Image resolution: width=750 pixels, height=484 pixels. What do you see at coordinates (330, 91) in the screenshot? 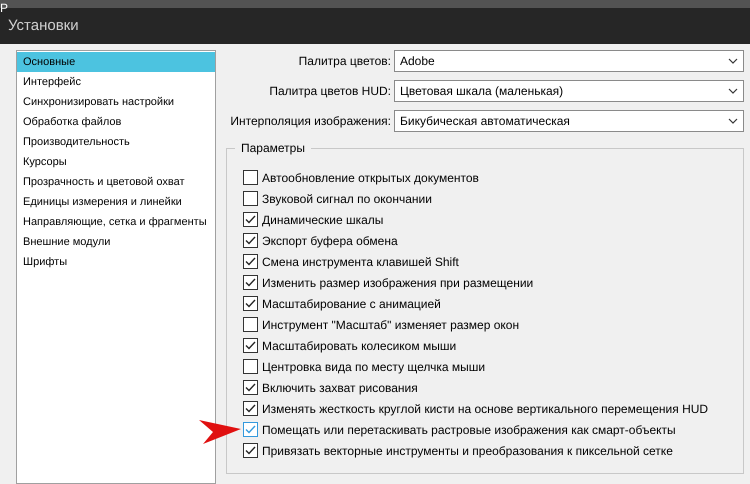
I see `field-label: Палитра цветов HUD:` at bounding box center [330, 91].